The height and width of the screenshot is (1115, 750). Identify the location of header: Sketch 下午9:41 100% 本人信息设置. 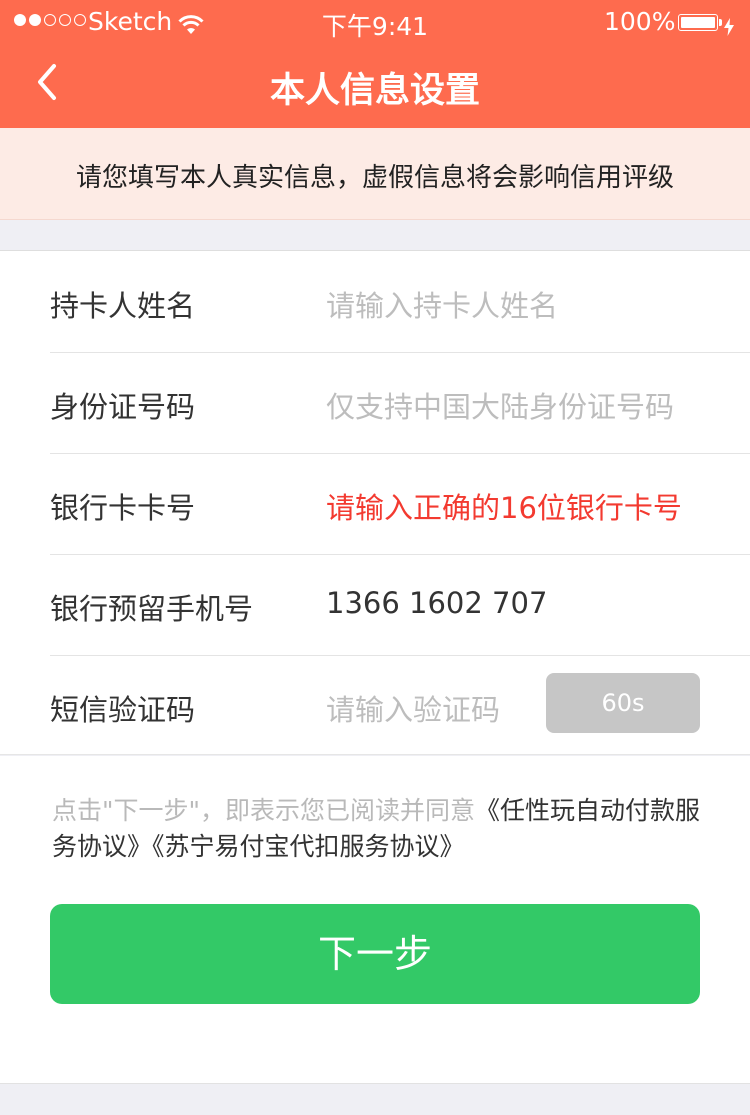
(375, 64).